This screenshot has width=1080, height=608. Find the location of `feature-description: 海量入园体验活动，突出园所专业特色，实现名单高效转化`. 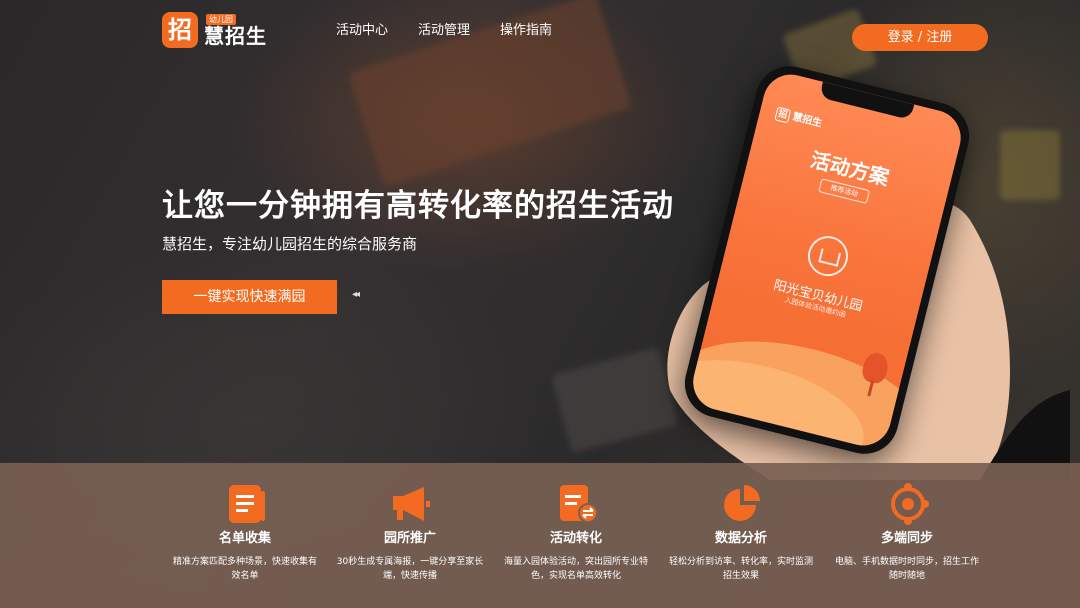

feature-description: 海量入园体验活动，突出园所专业特色，实现名单高效转化 is located at coordinates (575, 569).